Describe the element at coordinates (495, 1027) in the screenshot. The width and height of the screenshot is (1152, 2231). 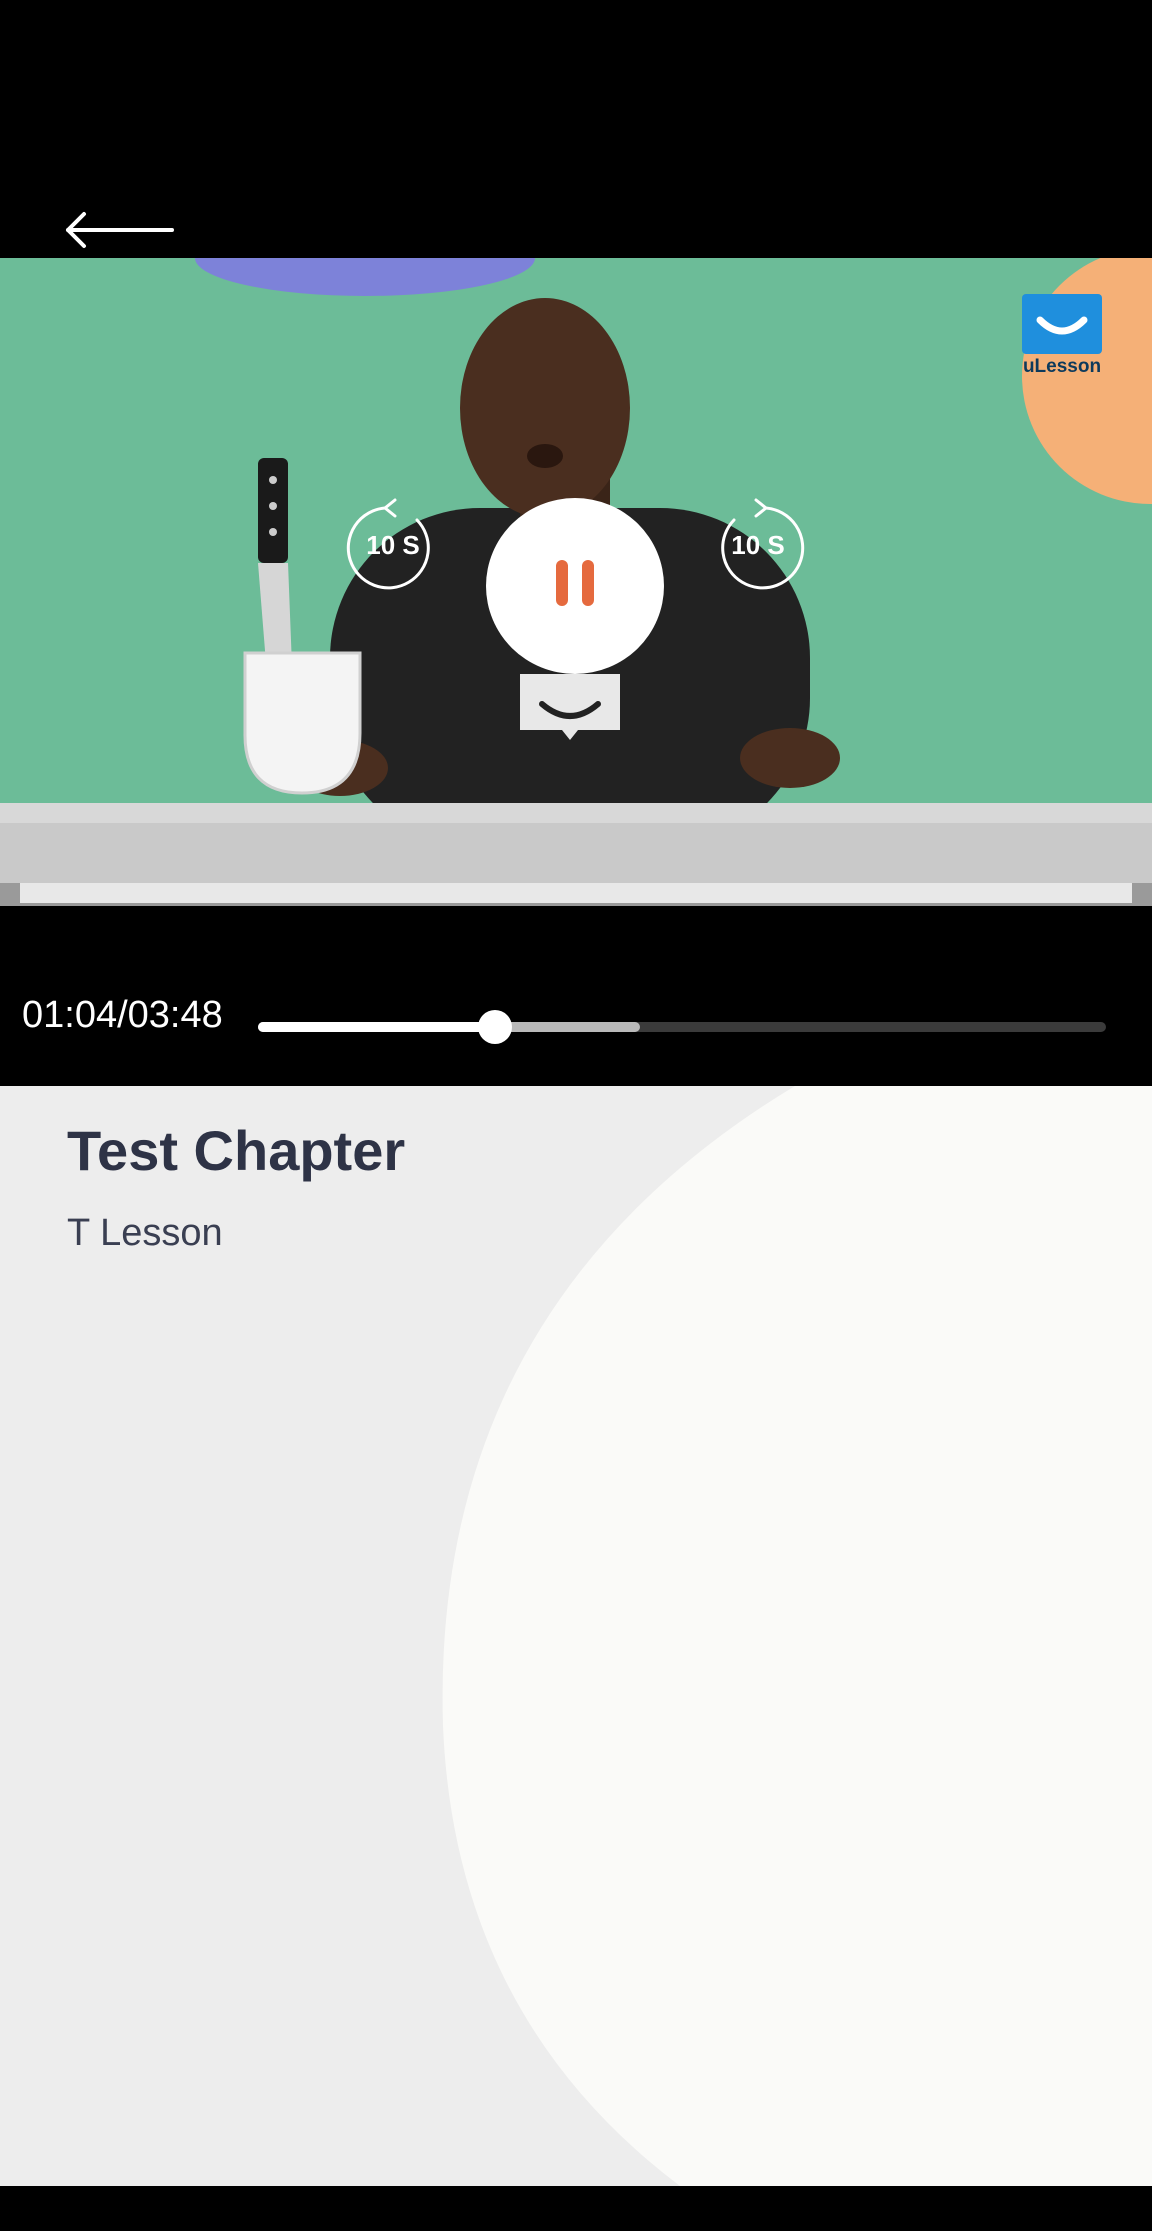
I see `seek-thumb` at that location.